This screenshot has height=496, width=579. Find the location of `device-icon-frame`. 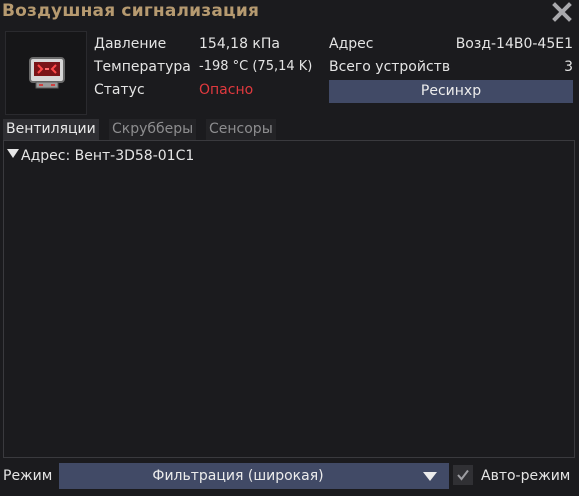

device-icon-frame is located at coordinates (46, 73).